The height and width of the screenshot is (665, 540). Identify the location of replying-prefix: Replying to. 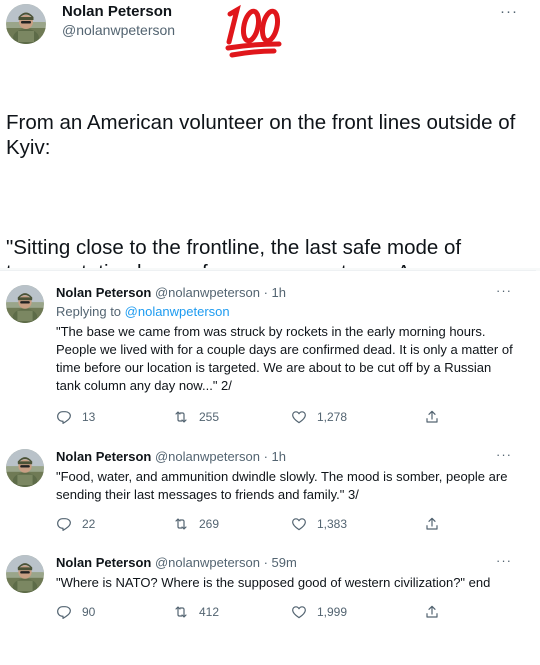
(90, 311).